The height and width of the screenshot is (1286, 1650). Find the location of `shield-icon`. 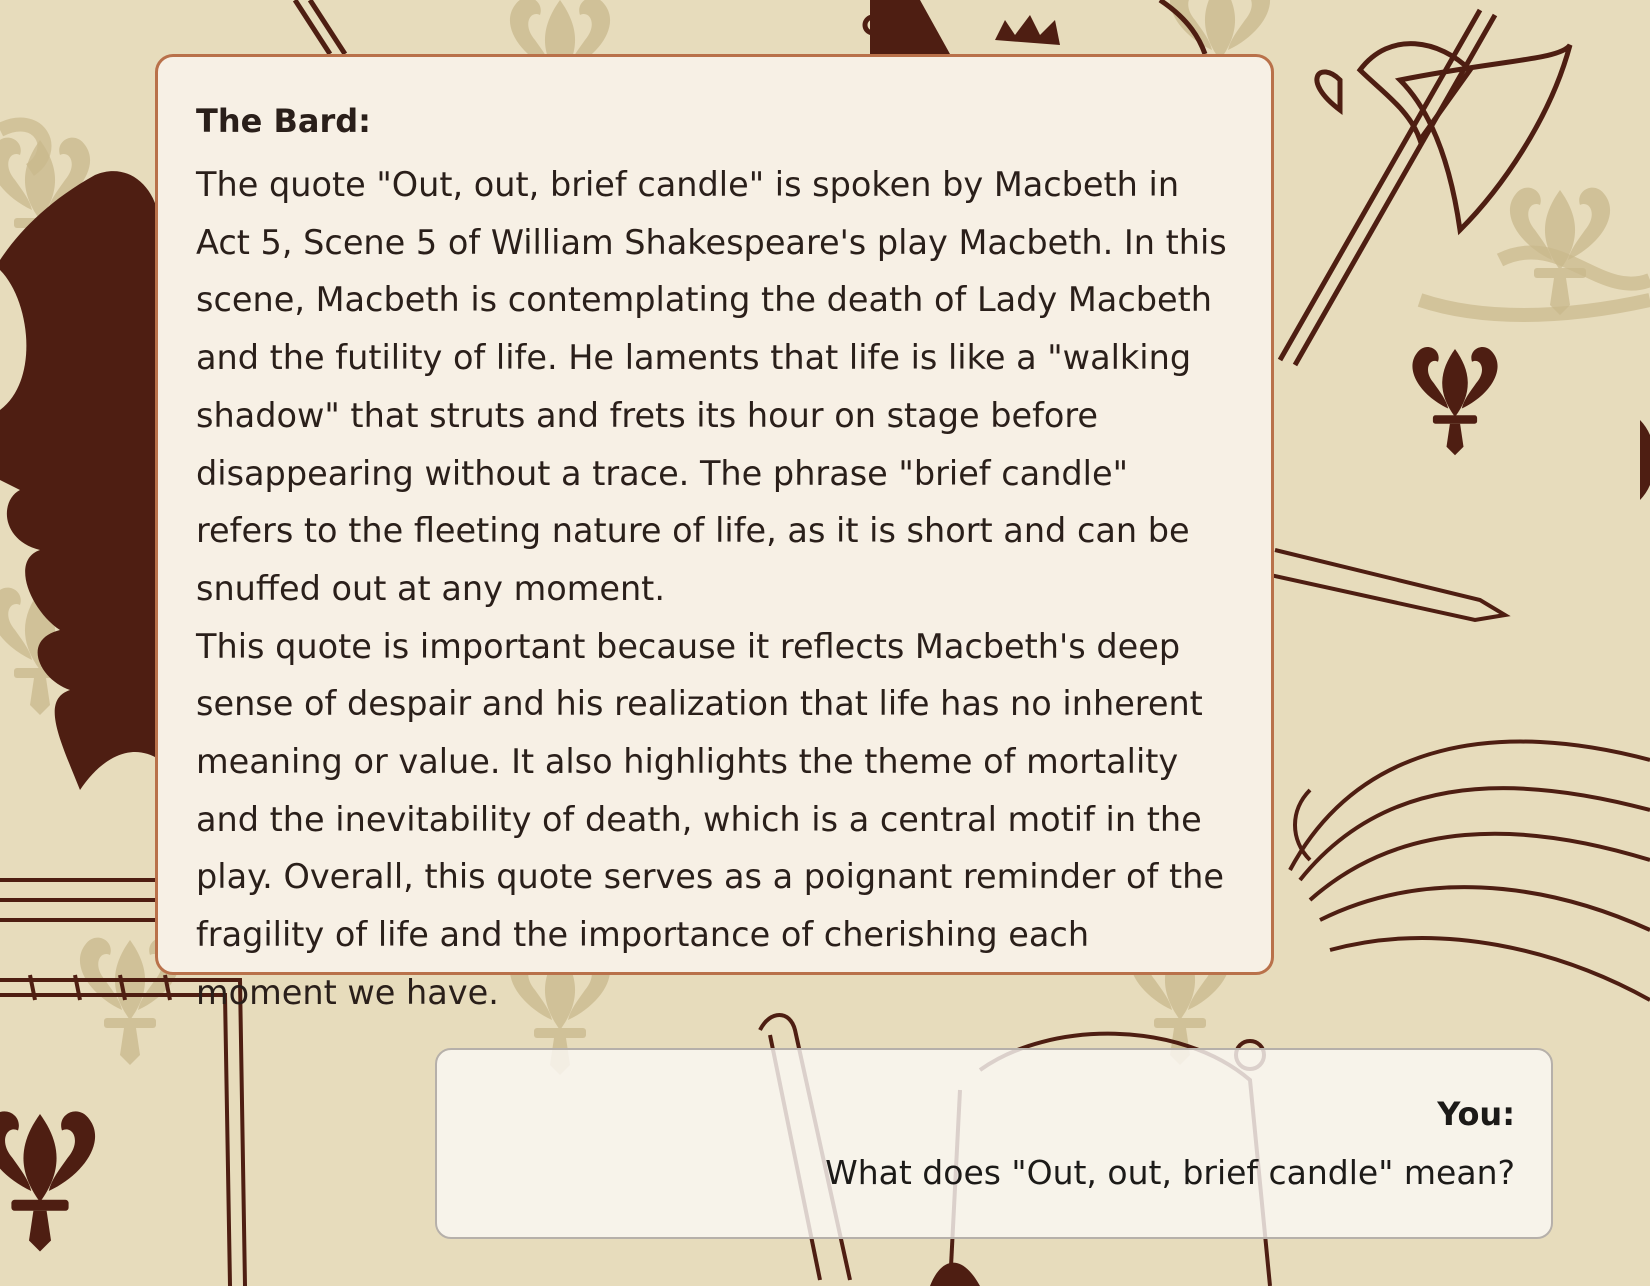

shield-icon is located at coordinates (48, 1181).